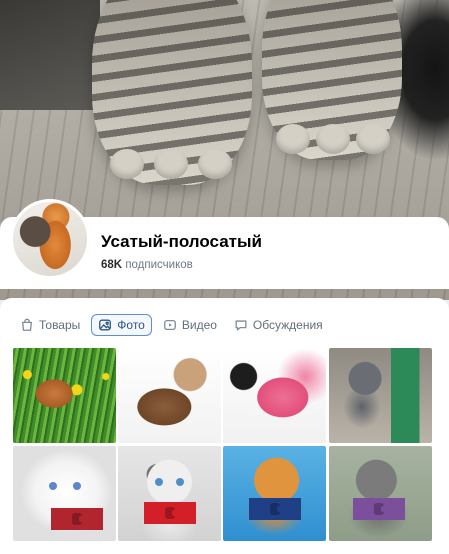  Describe the element at coordinates (131, 325) in the screenshot. I see `tab-photos-label: Фото` at that location.